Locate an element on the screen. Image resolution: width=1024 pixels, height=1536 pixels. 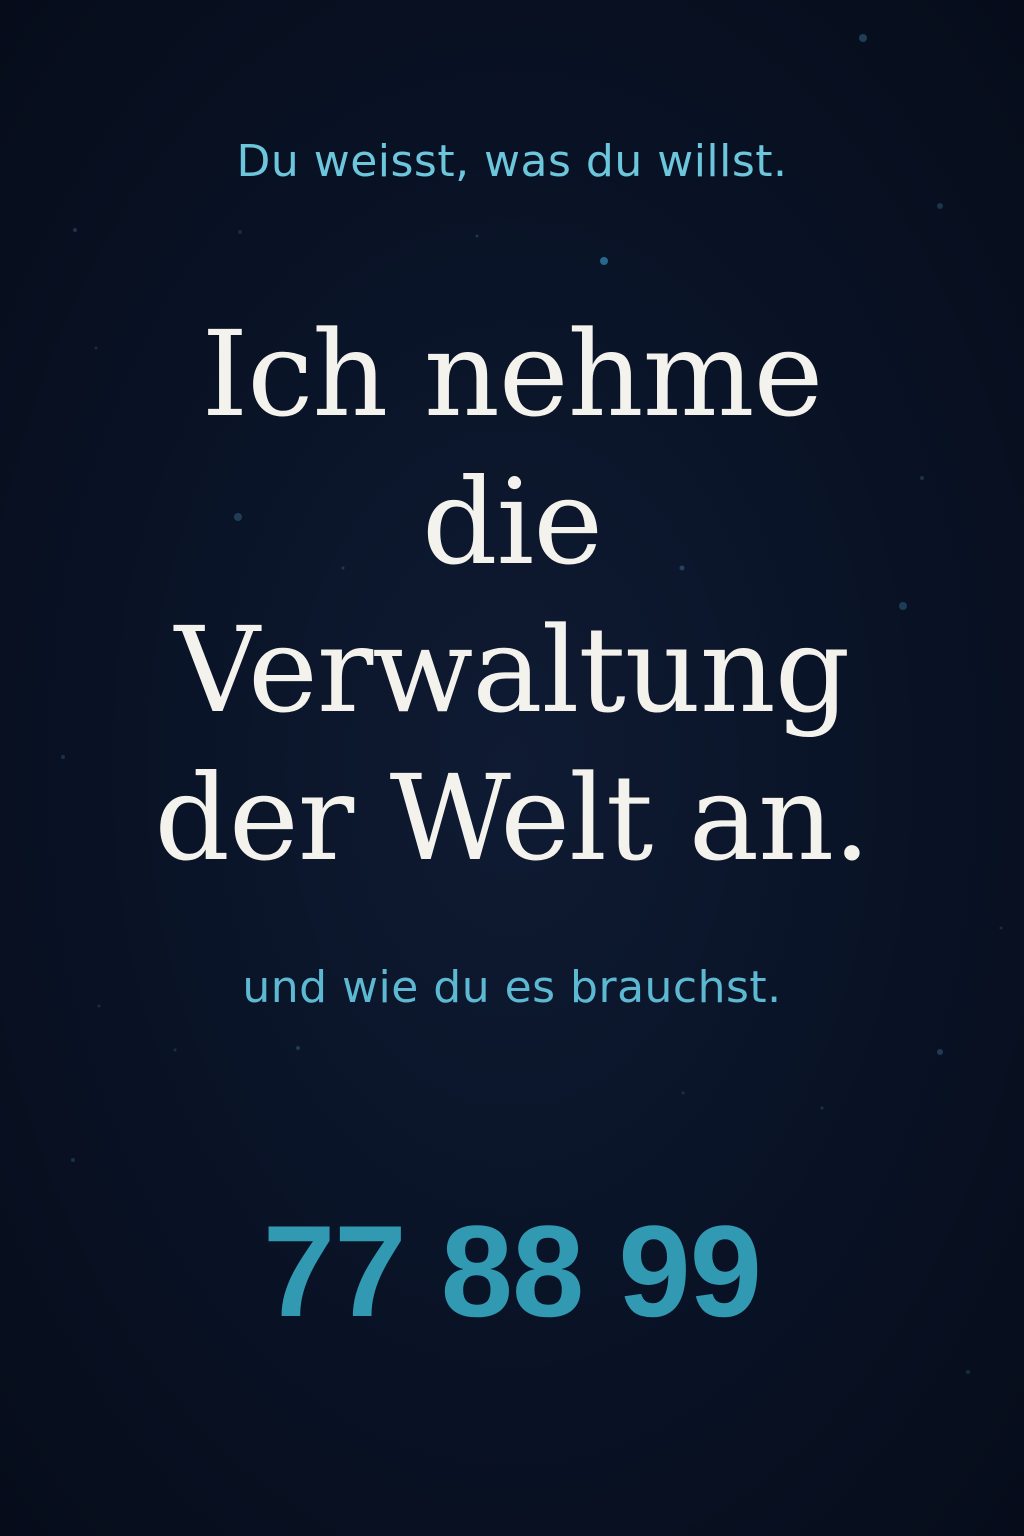
headline-line-4: der Welt an. is located at coordinates (512, 818).